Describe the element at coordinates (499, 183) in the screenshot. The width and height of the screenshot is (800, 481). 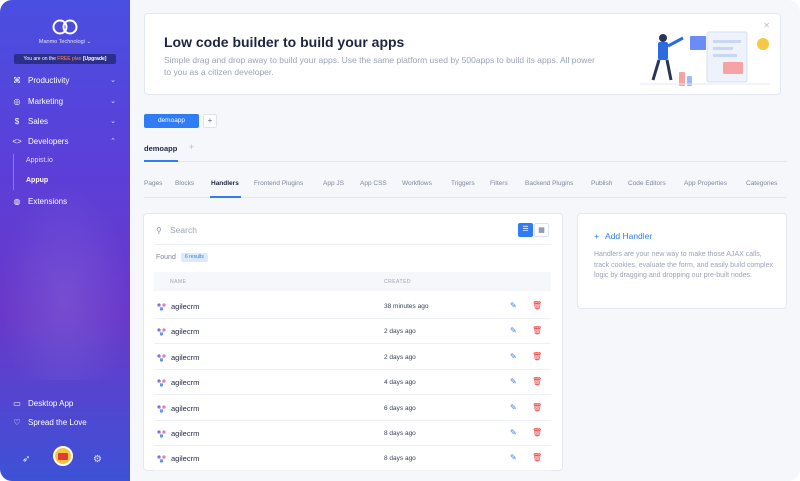
I see `tab-filters: Filters` at that location.